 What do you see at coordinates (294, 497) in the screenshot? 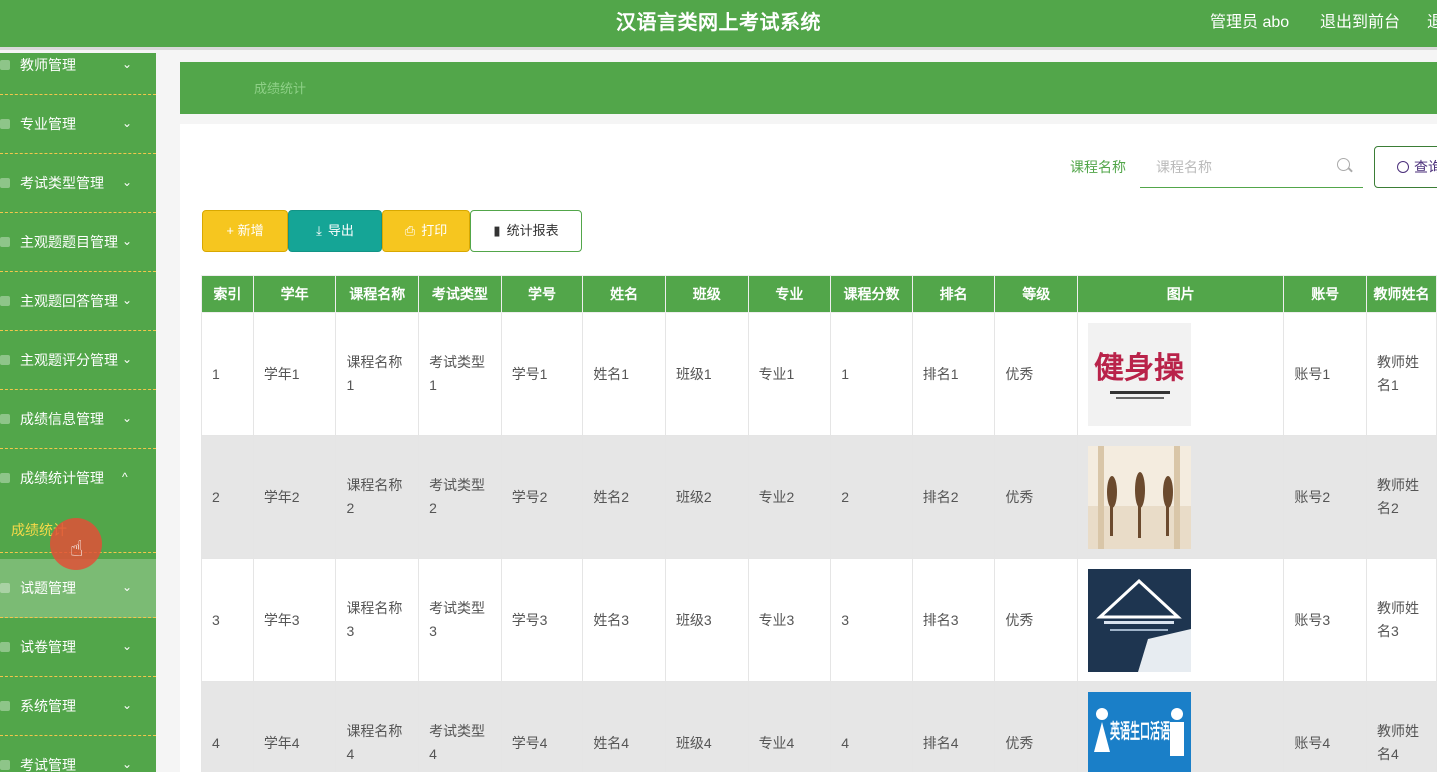
I see `cell-year: 学年2` at bounding box center [294, 497].